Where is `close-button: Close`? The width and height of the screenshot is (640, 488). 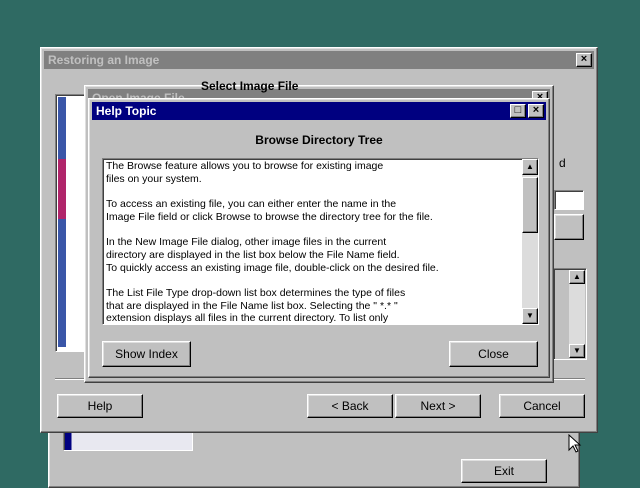 close-button: Close is located at coordinates (493, 354).